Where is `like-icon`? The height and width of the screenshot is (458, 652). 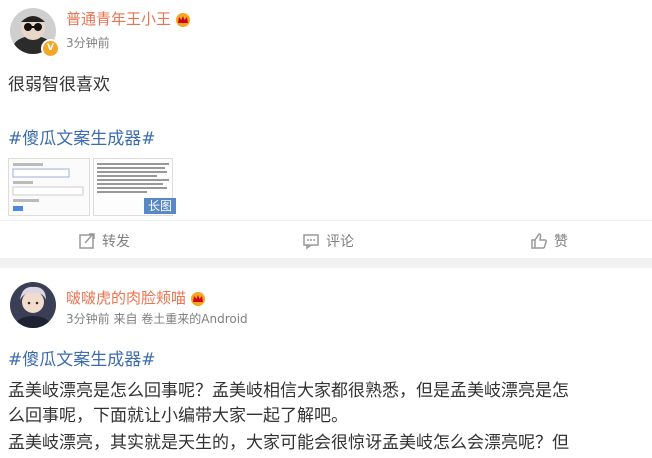
like-icon is located at coordinates (539, 241).